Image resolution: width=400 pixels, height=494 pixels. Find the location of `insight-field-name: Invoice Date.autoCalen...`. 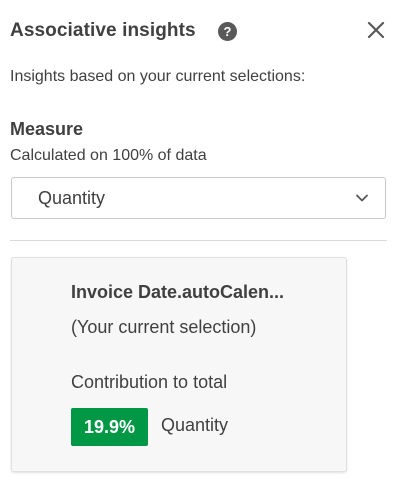

insight-field-name: Invoice Date.autoCalen... is located at coordinates (178, 292).